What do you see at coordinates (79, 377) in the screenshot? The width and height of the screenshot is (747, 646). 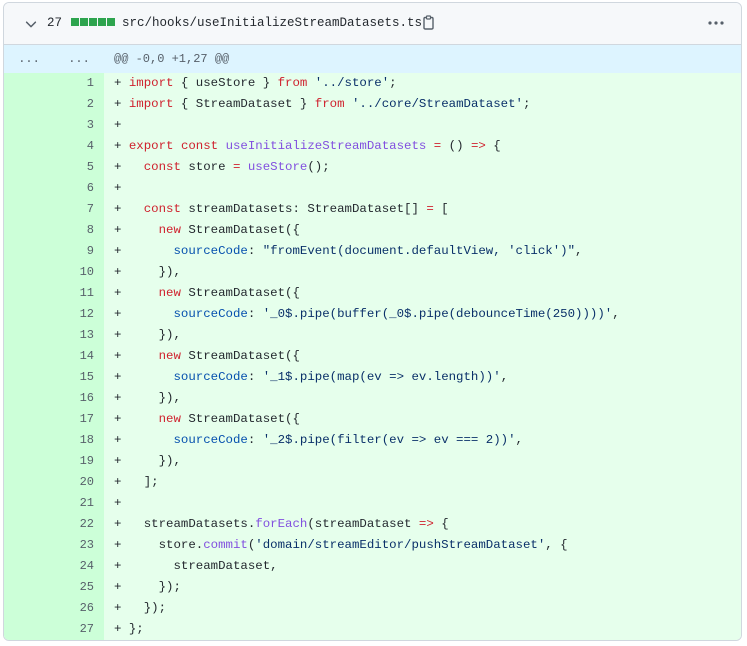 I see `new-line-number: 15` at bounding box center [79, 377].